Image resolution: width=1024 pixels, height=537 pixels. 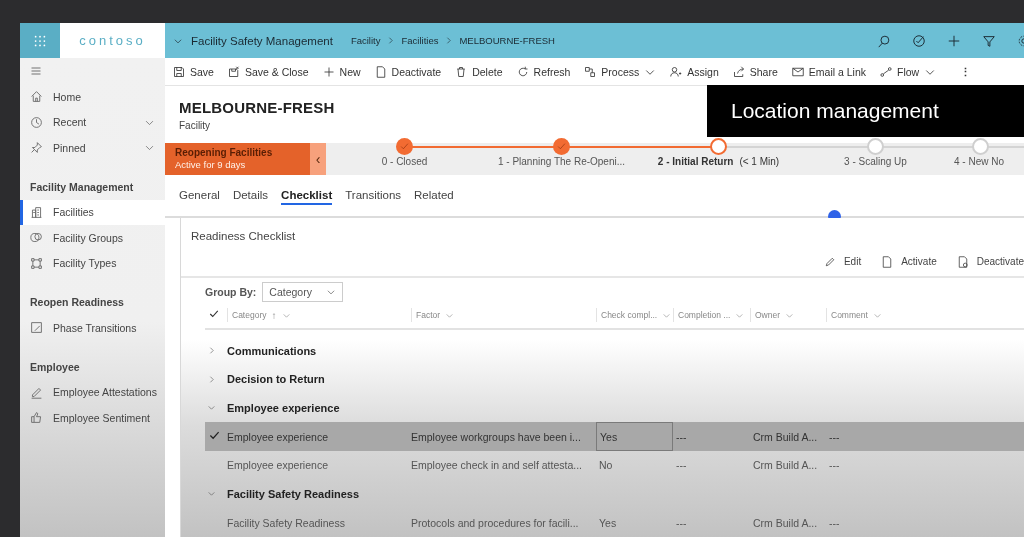 I want to click on grid-action-button: Deactivate, so click(x=990, y=261).